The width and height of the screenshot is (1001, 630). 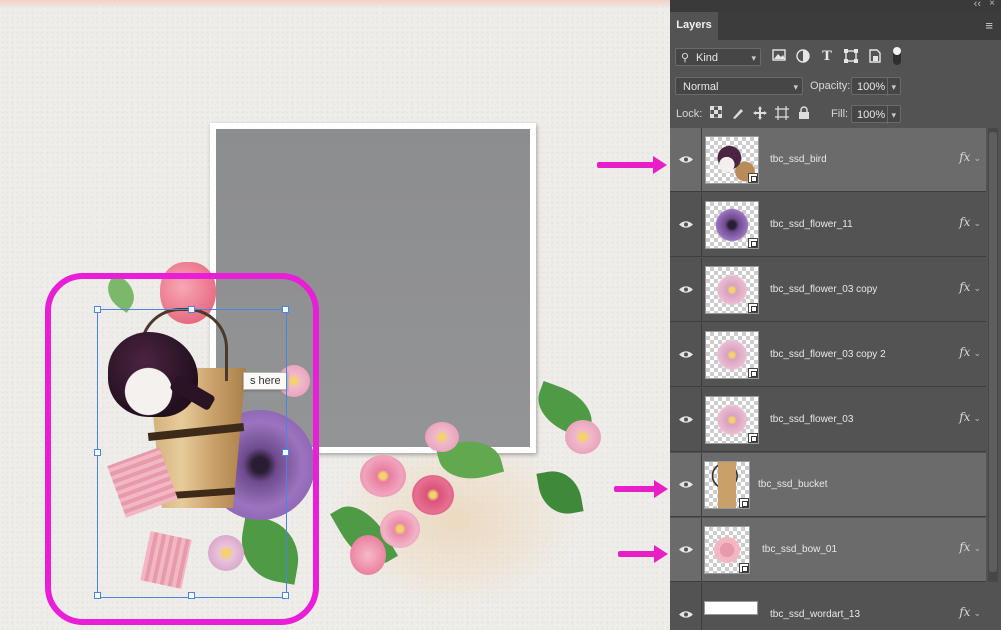 I want to click on panel-menu-icon: ≡, so click(x=989, y=25).